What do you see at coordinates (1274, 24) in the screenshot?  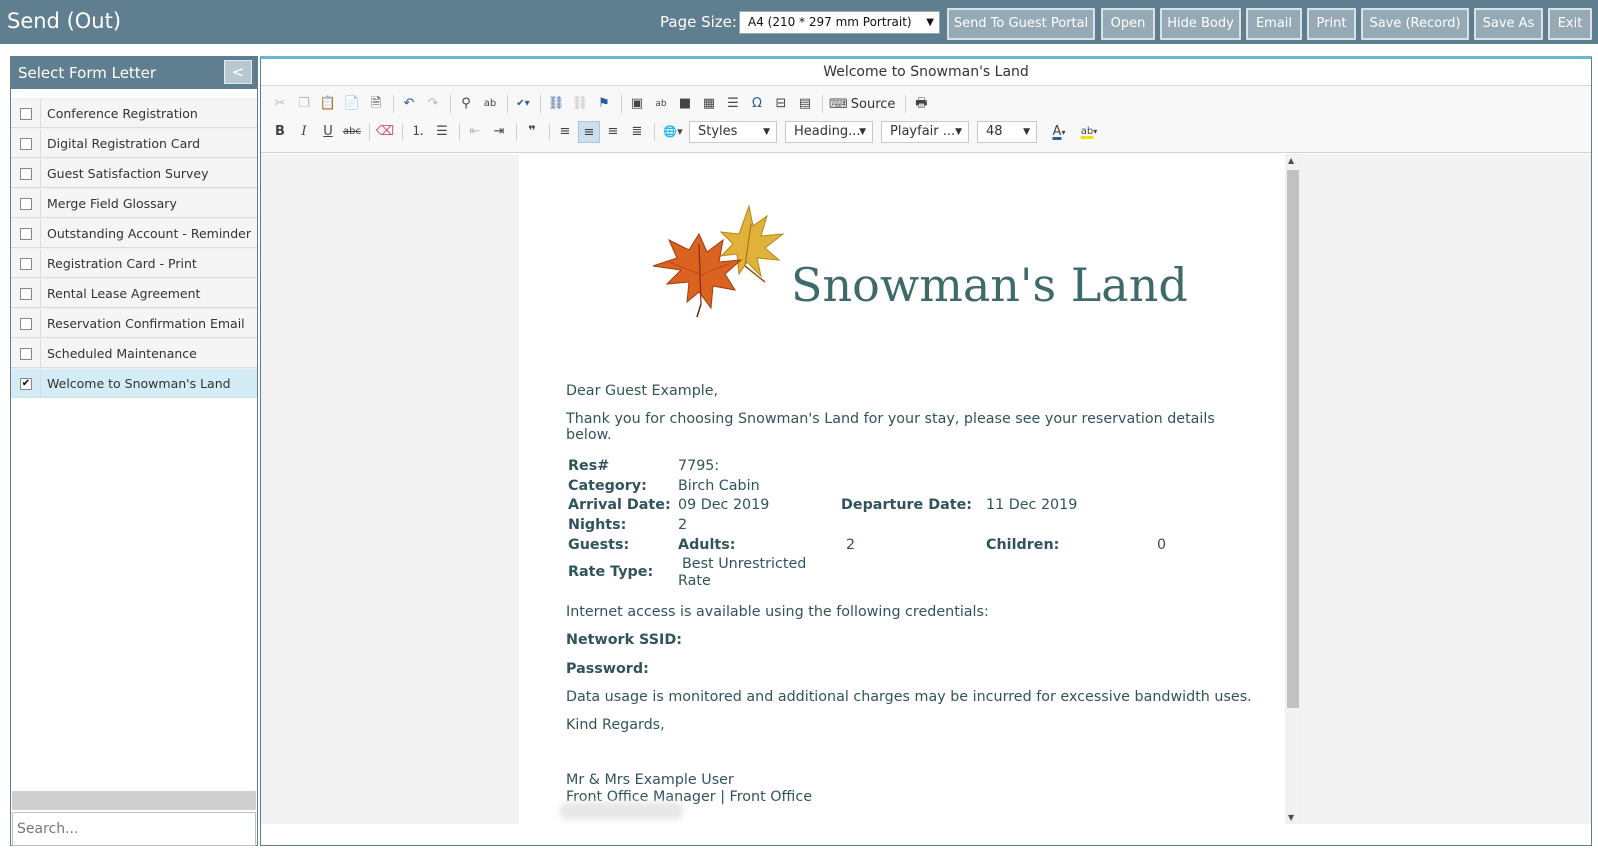 I see `email-button: Email` at bounding box center [1274, 24].